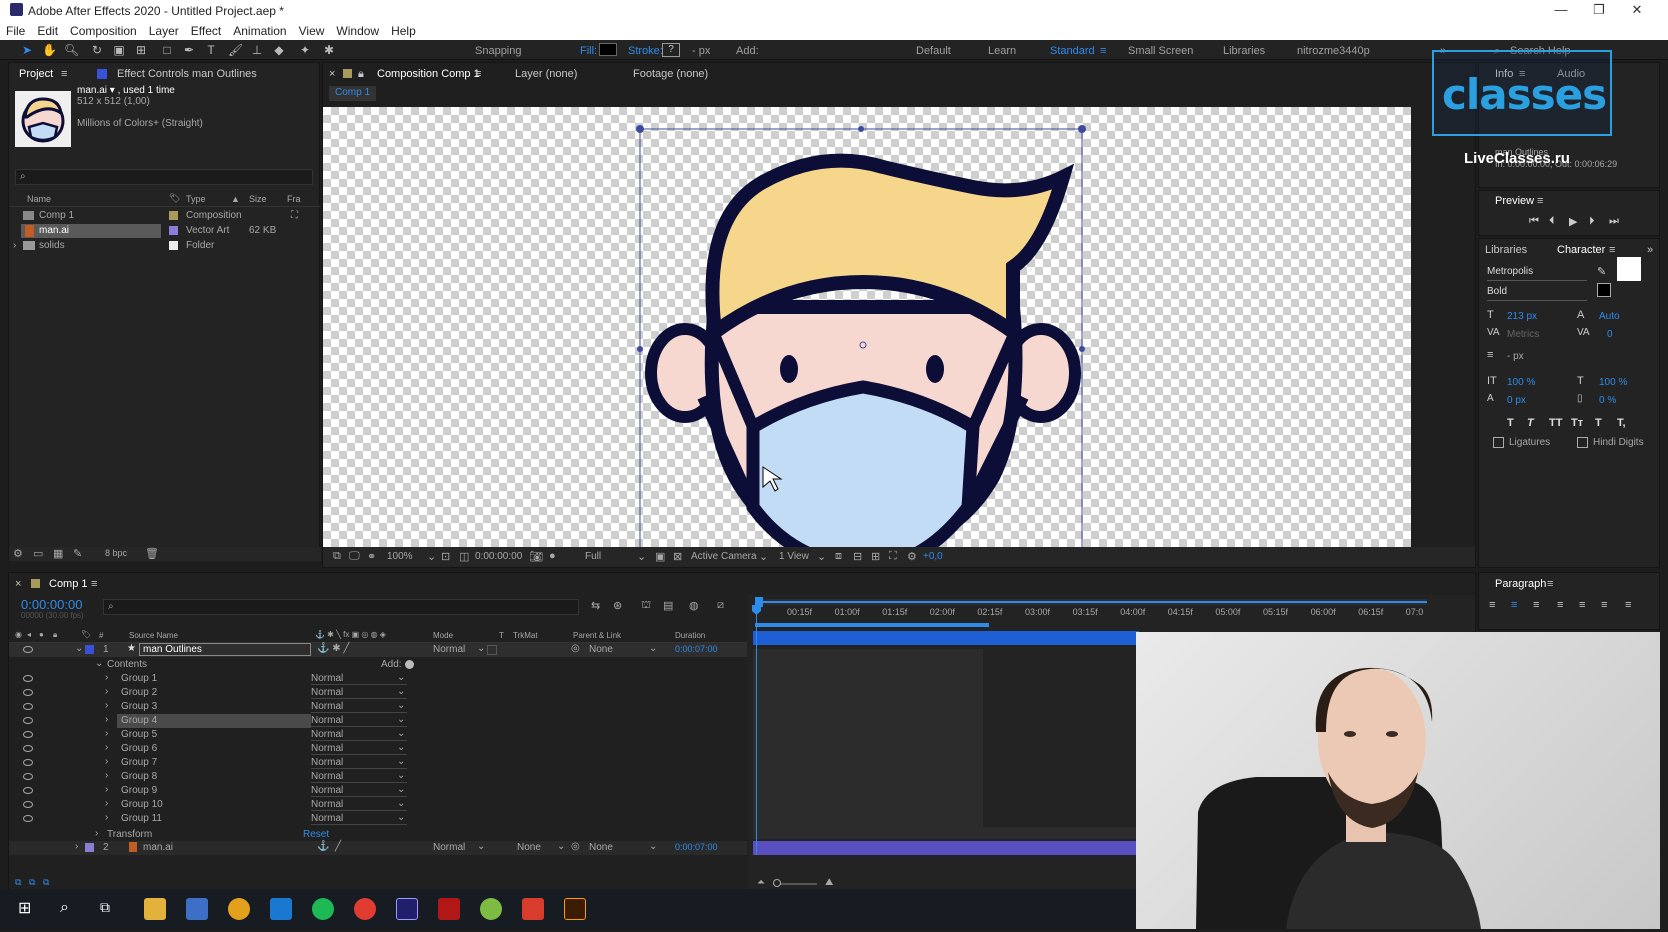  Describe the element at coordinates (139, 790) in the screenshot. I see `group-name: Group 9` at that location.